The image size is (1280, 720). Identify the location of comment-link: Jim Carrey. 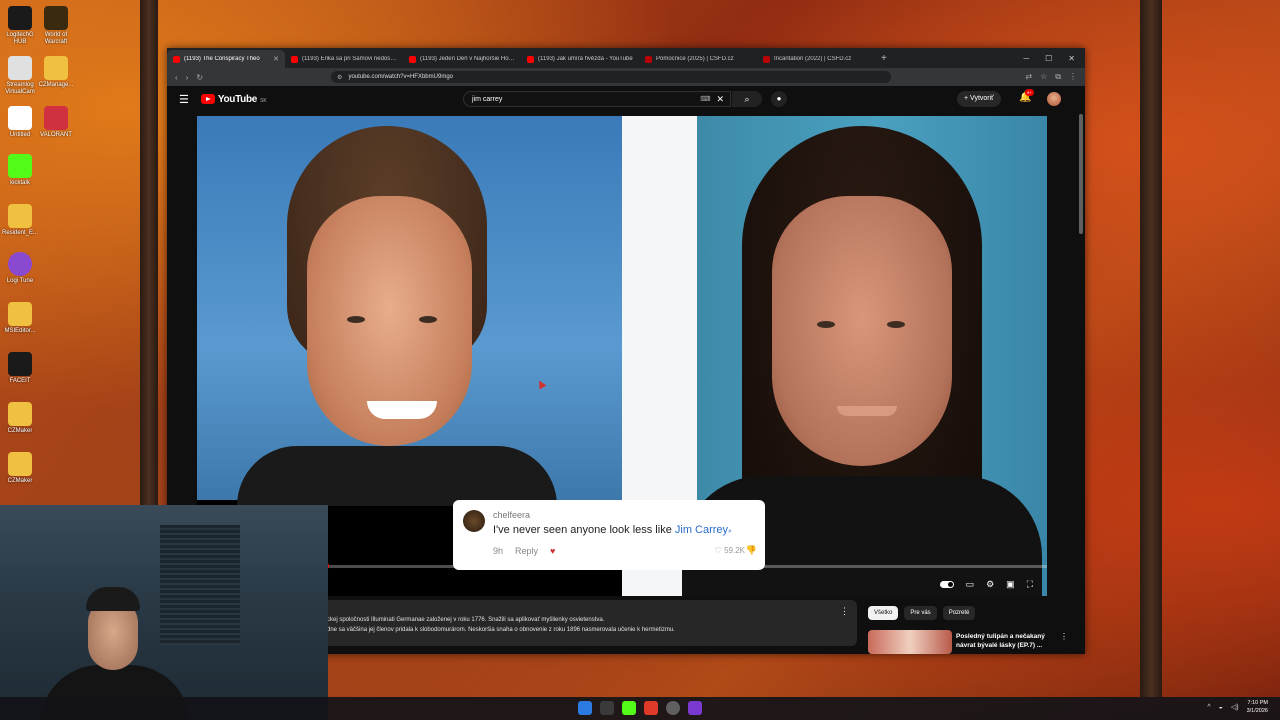
(701, 530).